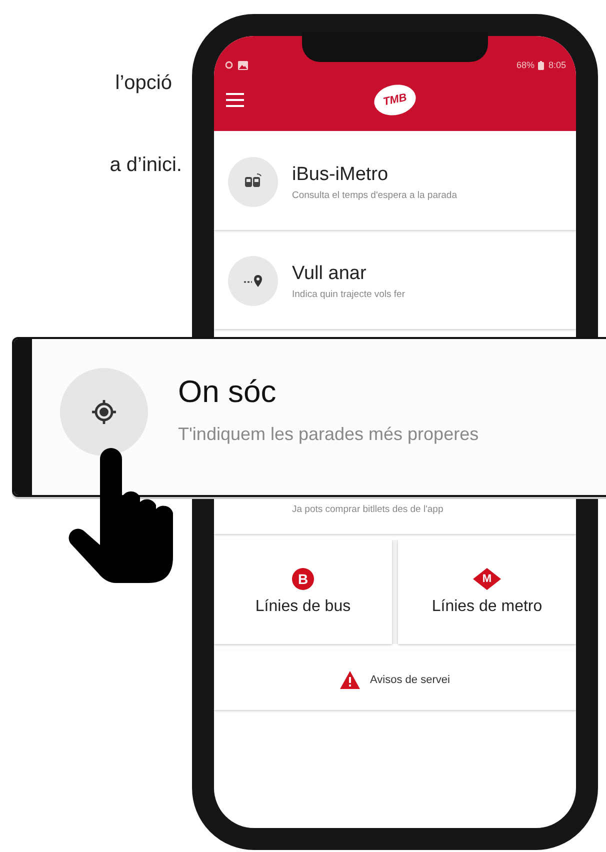 This screenshot has width=606, height=852. I want to click on route-pin-icon, so click(253, 281).